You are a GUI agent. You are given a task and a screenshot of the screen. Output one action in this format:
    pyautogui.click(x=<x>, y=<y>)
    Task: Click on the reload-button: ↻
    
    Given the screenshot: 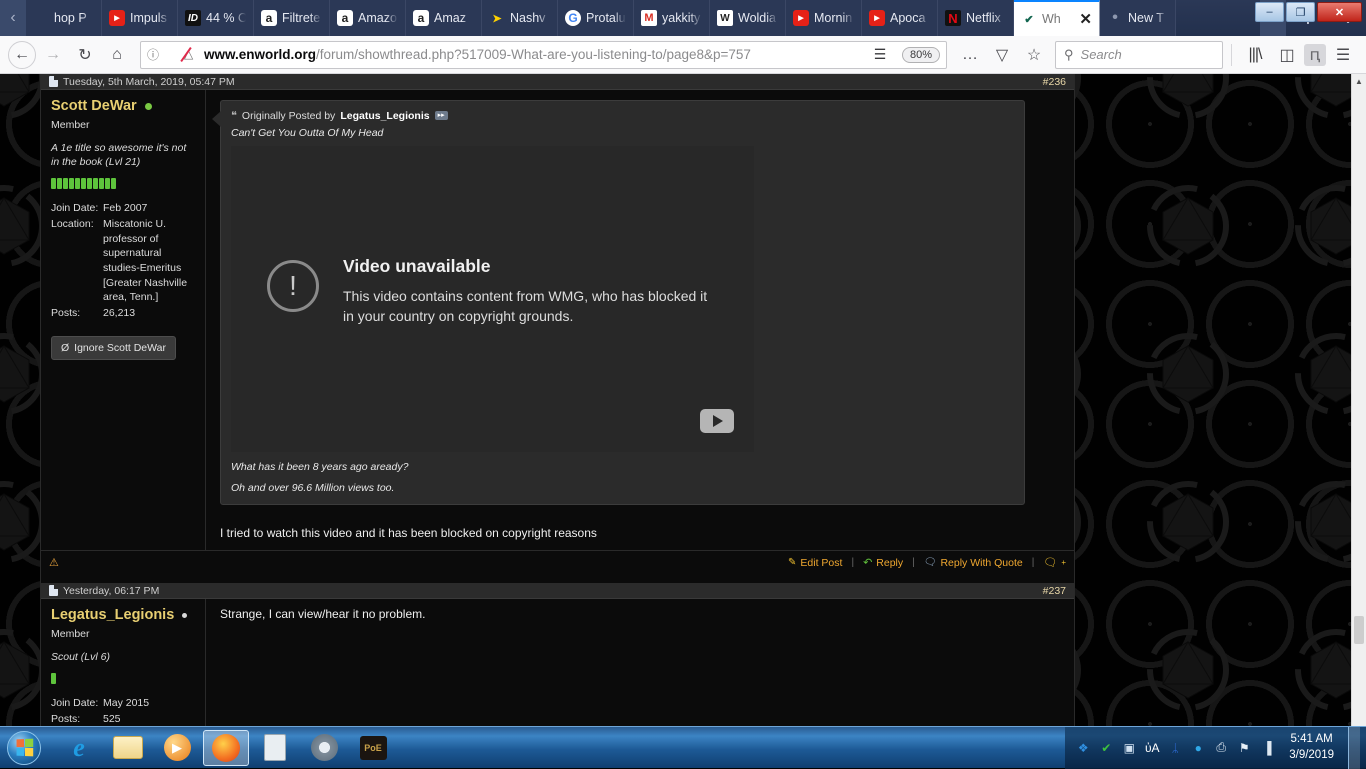 What is the action you would take?
    pyautogui.click(x=85, y=55)
    